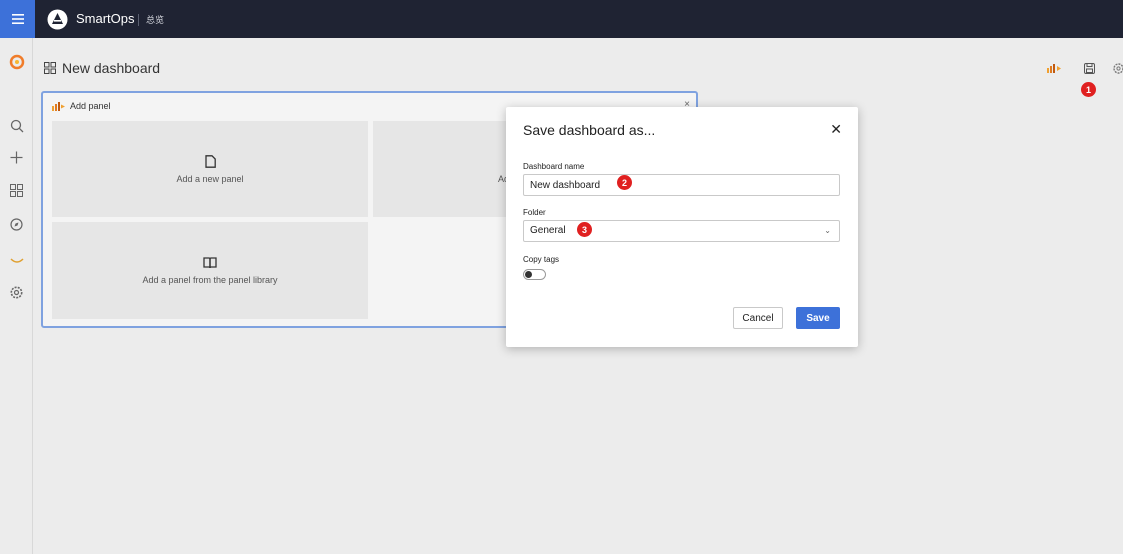 This screenshot has height=554, width=1123. Describe the element at coordinates (836, 129) in the screenshot. I see `close-icon: ✕` at that location.